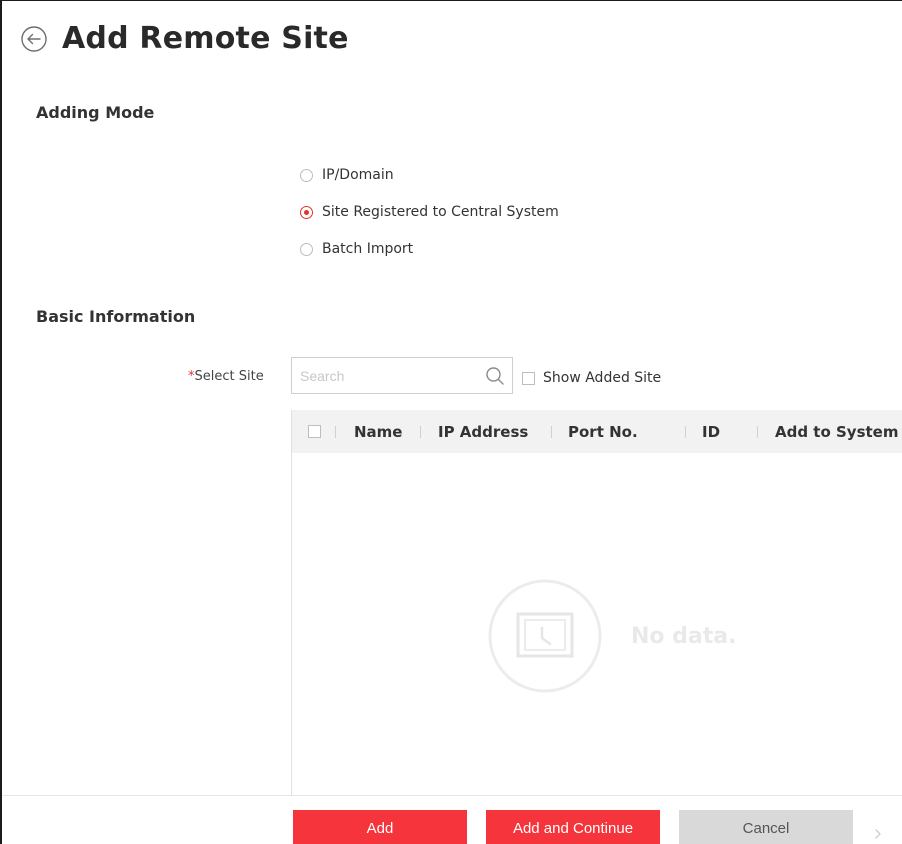 The height and width of the screenshot is (844, 902). What do you see at coordinates (878, 834) in the screenshot?
I see `chevron-right-icon` at bounding box center [878, 834].